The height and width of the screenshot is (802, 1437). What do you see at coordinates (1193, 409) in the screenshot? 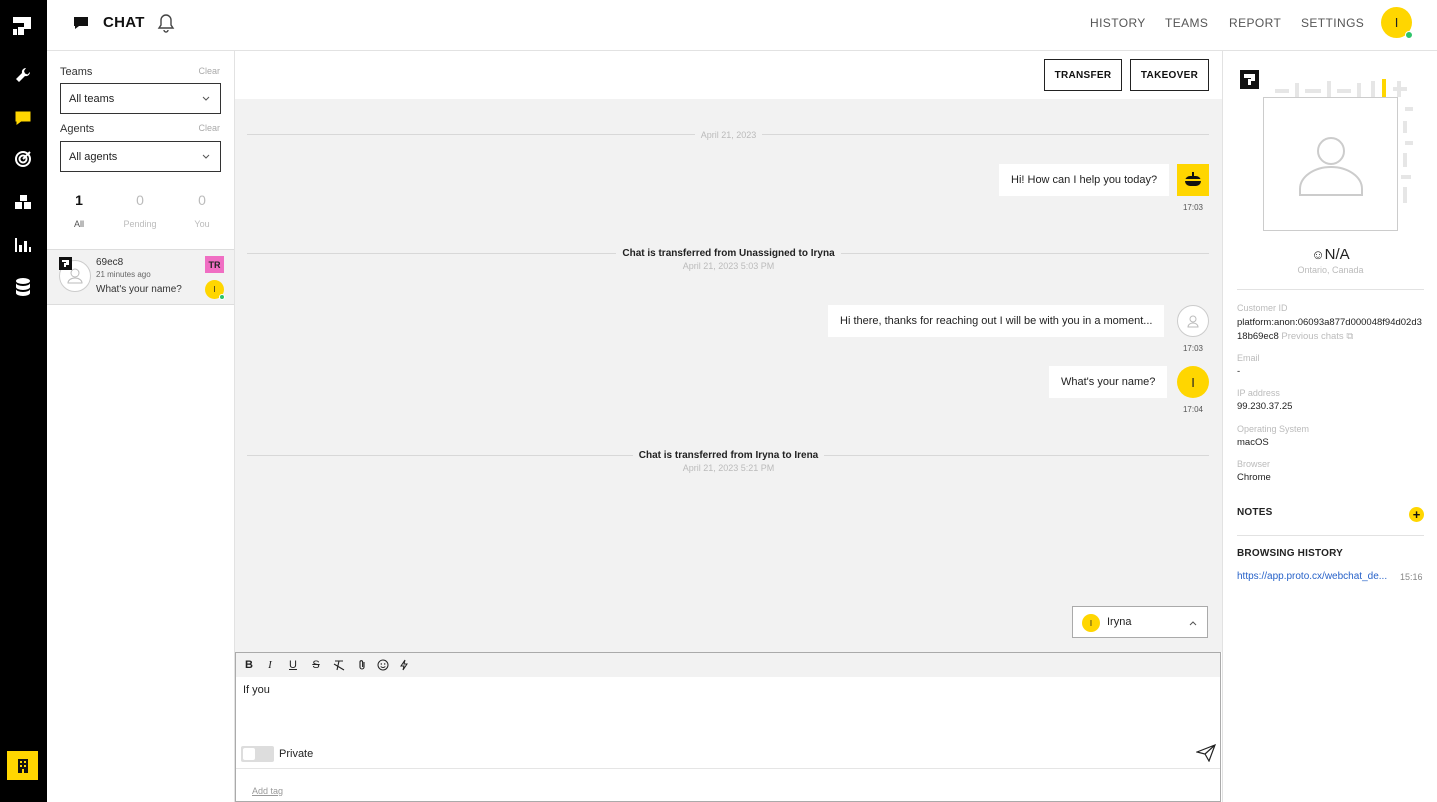
I see `message-time: 17:04` at bounding box center [1193, 409].